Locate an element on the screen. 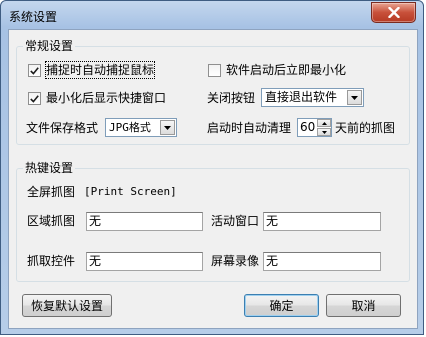 The width and height of the screenshot is (426, 337). file-format-select: JPG格式 is located at coordinates (141, 127).